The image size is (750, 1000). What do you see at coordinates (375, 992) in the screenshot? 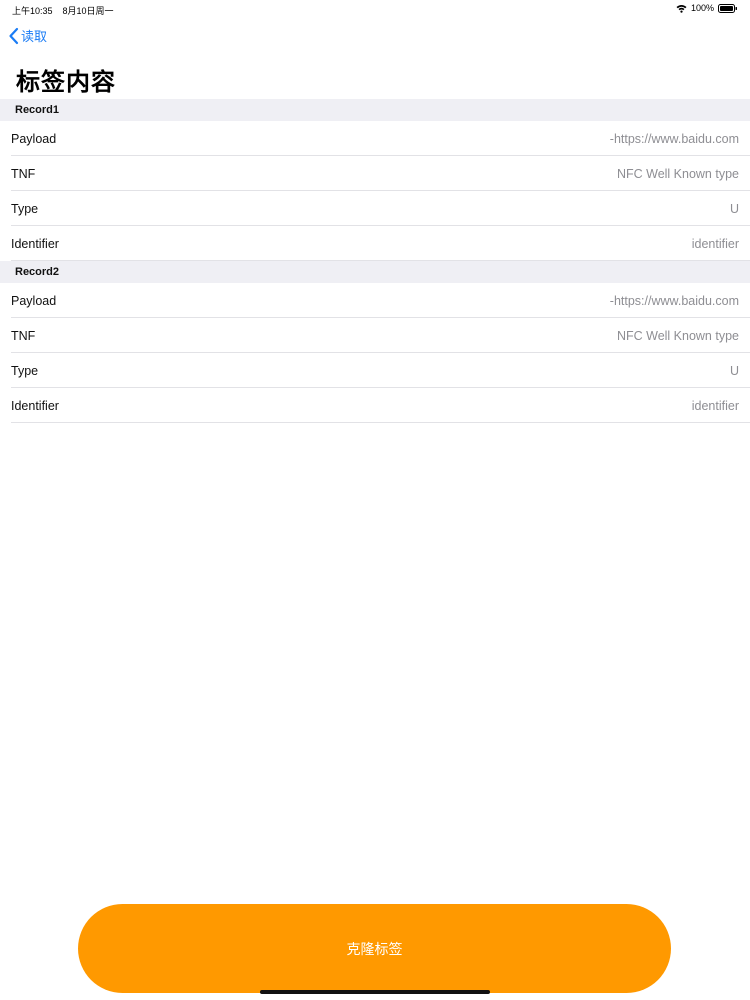
I see `home-indicator` at bounding box center [375, 992].